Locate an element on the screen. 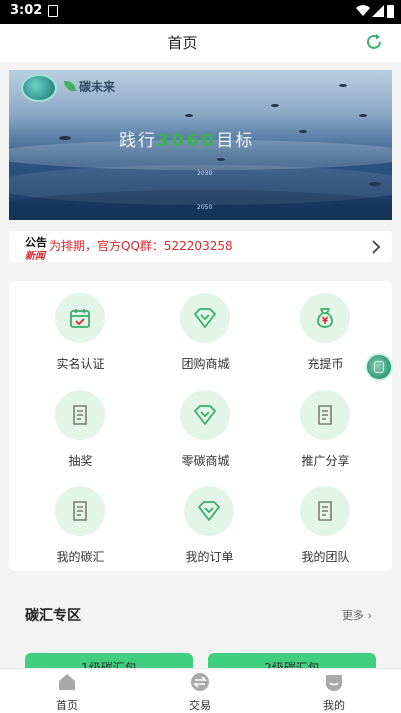 The image size is (401, 713). grid-item-my-team: 我的团队 is located at coordinates (325, 524).